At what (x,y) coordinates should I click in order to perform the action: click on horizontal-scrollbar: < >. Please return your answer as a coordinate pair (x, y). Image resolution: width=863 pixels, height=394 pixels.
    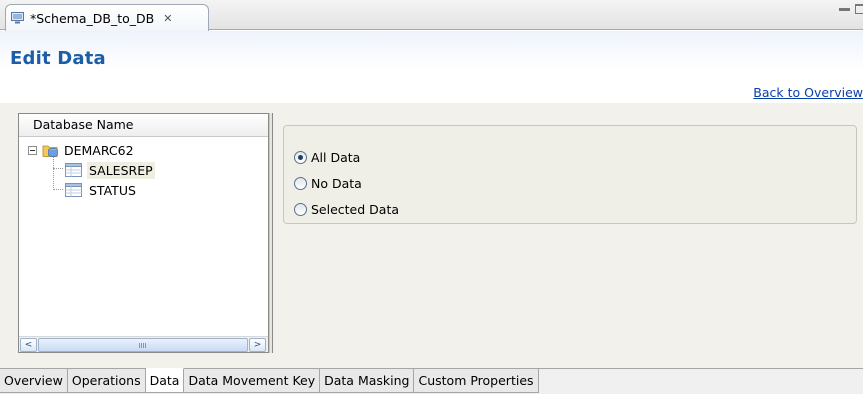
    Looking at the image, I should click on (143, 344).